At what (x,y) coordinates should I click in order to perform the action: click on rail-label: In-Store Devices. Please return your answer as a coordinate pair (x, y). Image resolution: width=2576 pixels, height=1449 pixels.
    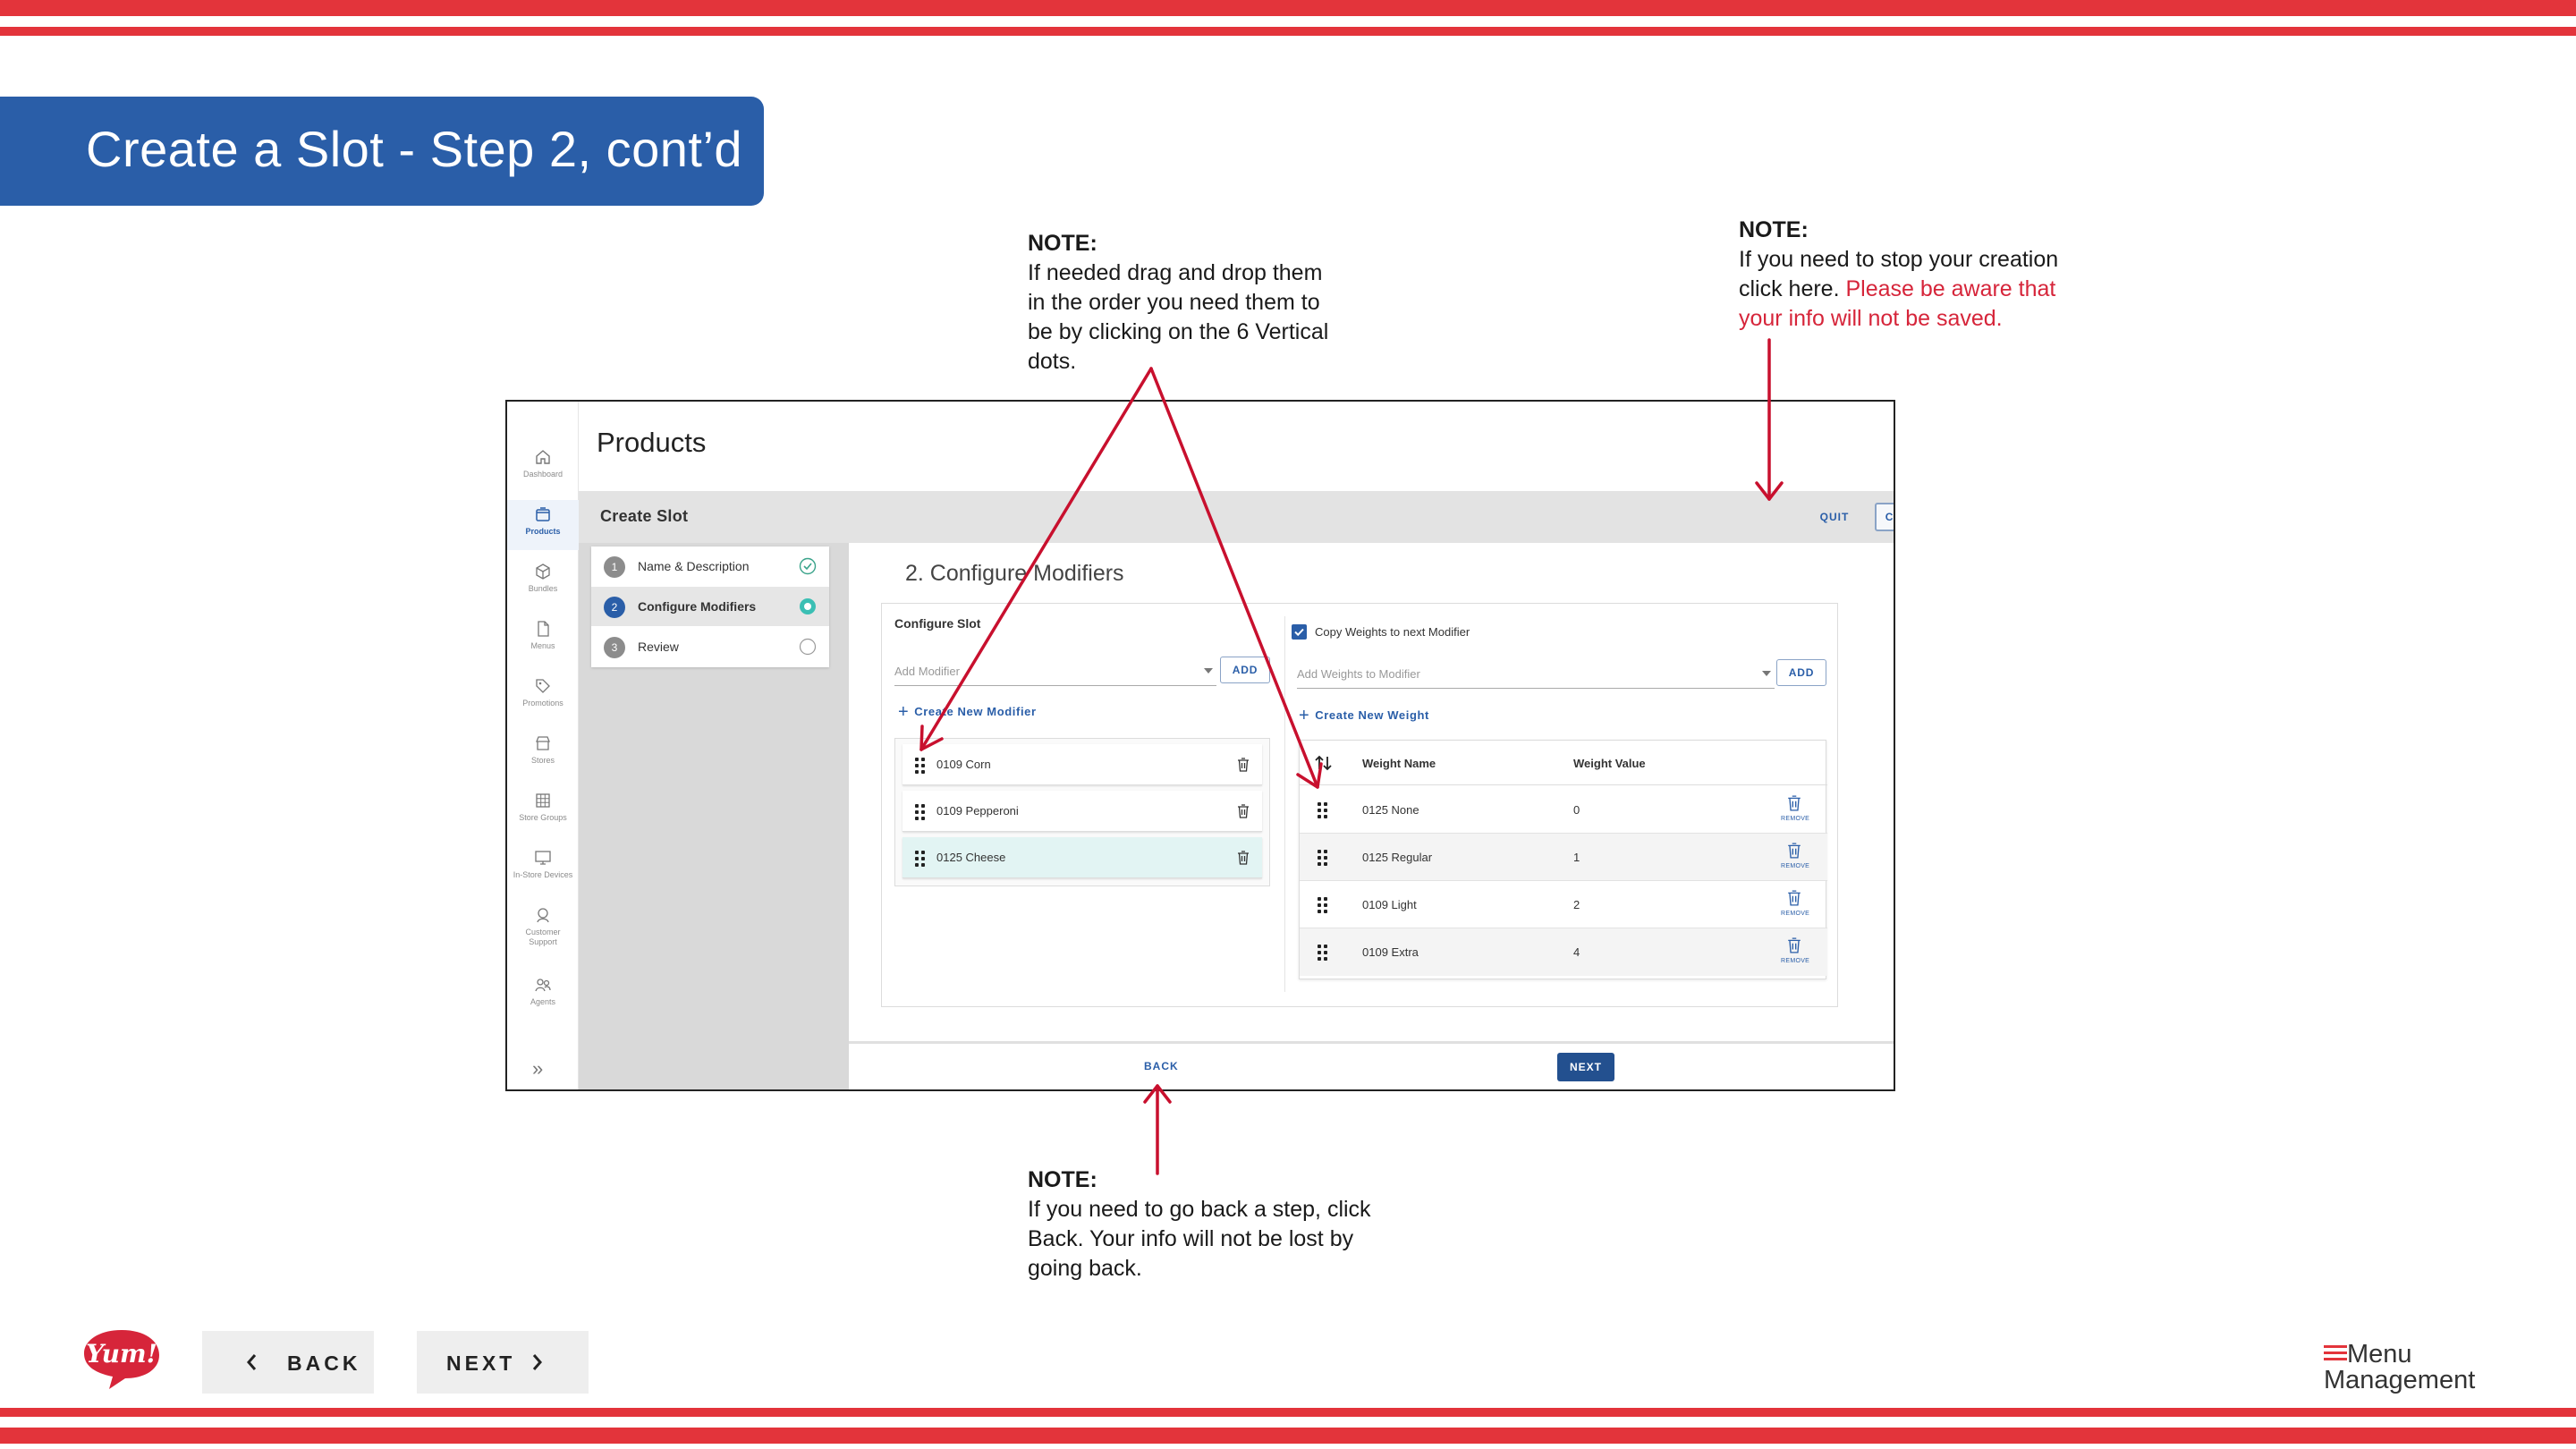
    Looking at the image, I should click on (543, 874).